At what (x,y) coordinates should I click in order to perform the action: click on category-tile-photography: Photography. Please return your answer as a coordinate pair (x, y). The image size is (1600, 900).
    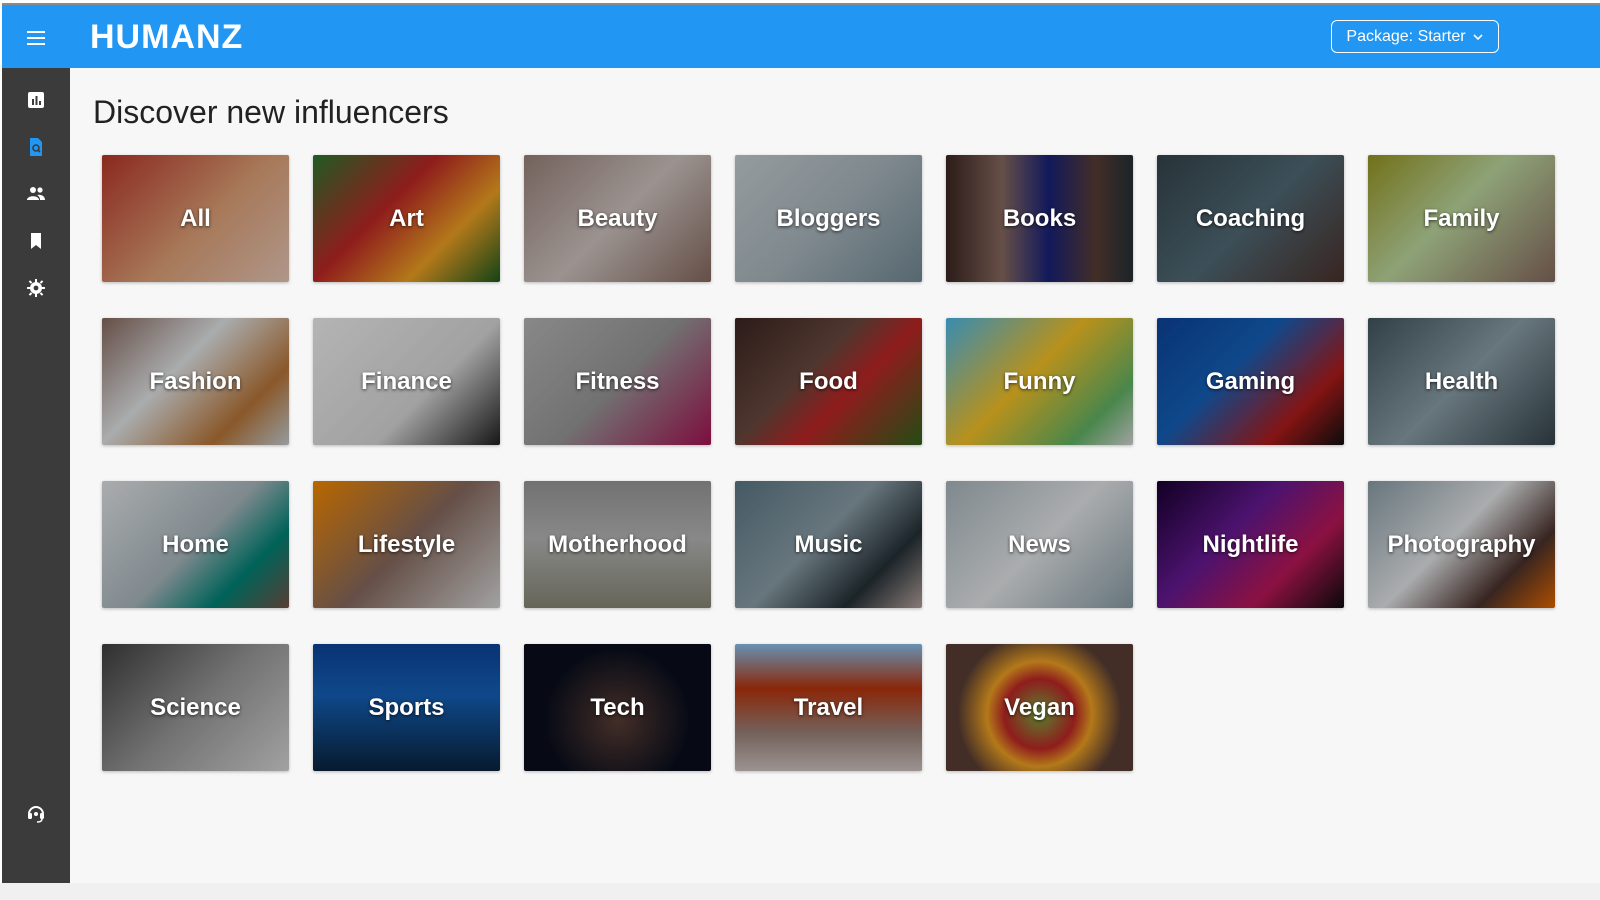
    Looking at the image, I should click on (1461, 544).